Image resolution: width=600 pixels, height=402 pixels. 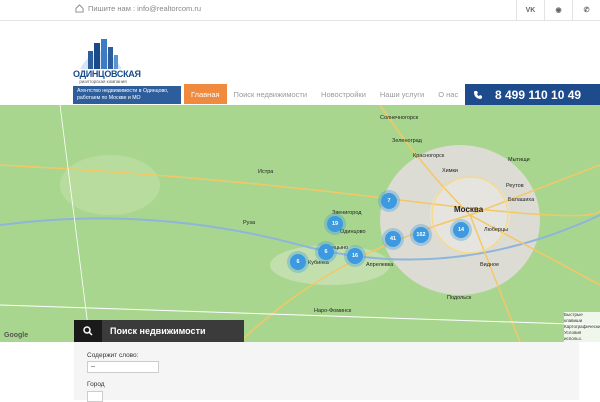 What do you see at coordinates (318, 263) in the screenshot?
I see `map-label: Кубинка` at bounding box center [318, 263].